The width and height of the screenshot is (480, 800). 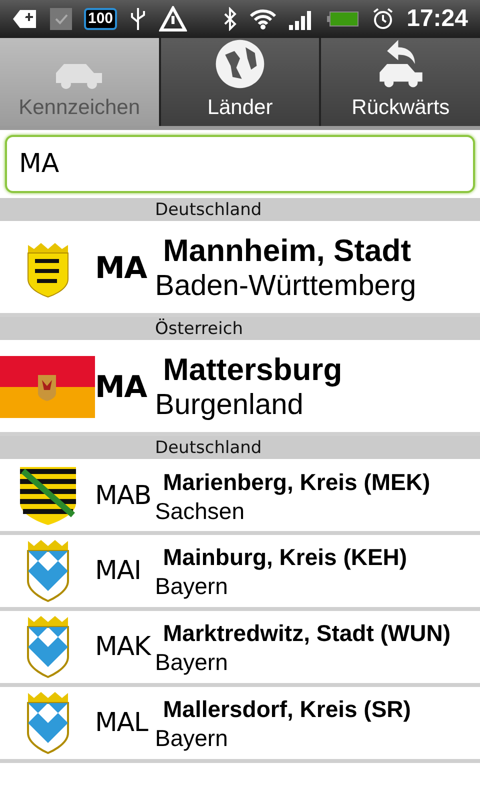 What do you see at coordinates (400, 82) in the screenshot?
I see `tab: Rückwärts` at bounding box center [400, 82].